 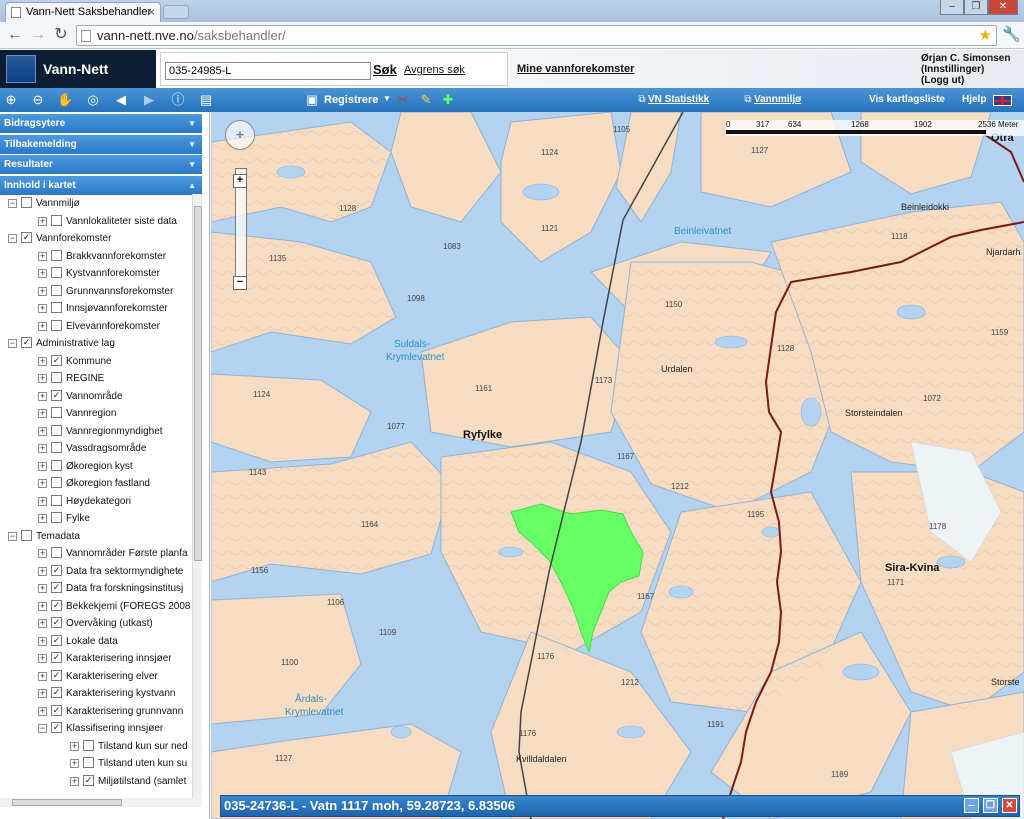 I want to click on layer-tree-item: − Temadata, so click(x=100, y=537).